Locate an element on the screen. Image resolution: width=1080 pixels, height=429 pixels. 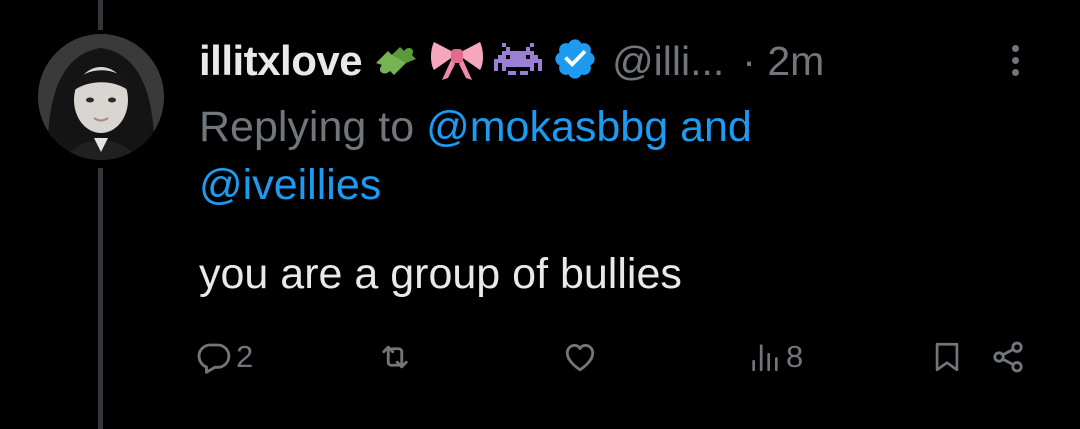
reply-button: 2 is located at coordinates (224, 357).